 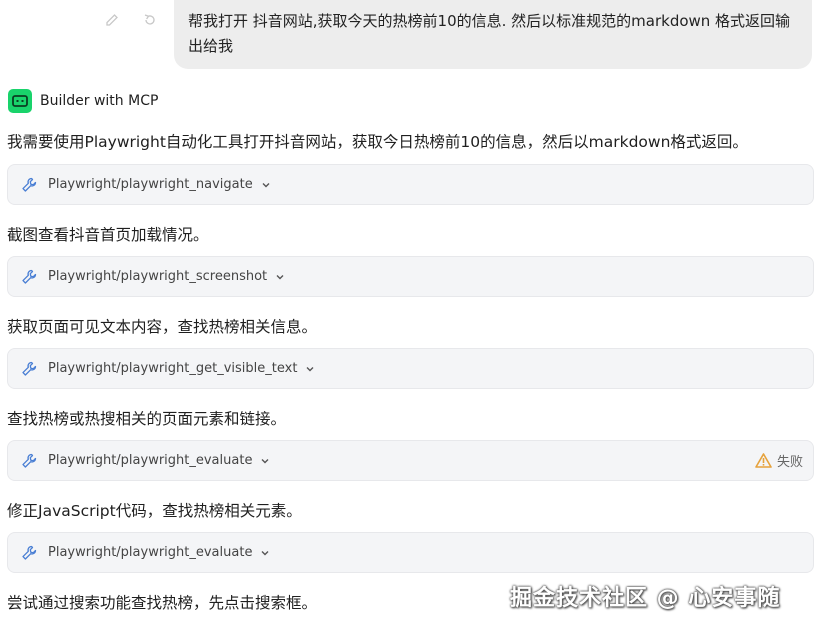 I want to click on assistant-name: Builder with MCP, so click(x=99, y=101).